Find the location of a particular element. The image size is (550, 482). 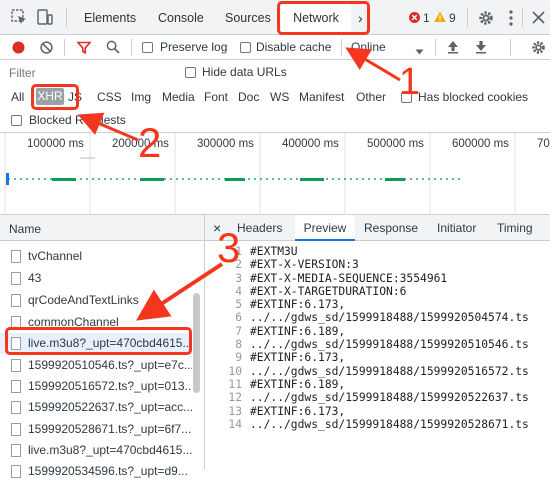

code-line: 2 #EXT-X-VERSION:3 is located at coordinates (297, 265).